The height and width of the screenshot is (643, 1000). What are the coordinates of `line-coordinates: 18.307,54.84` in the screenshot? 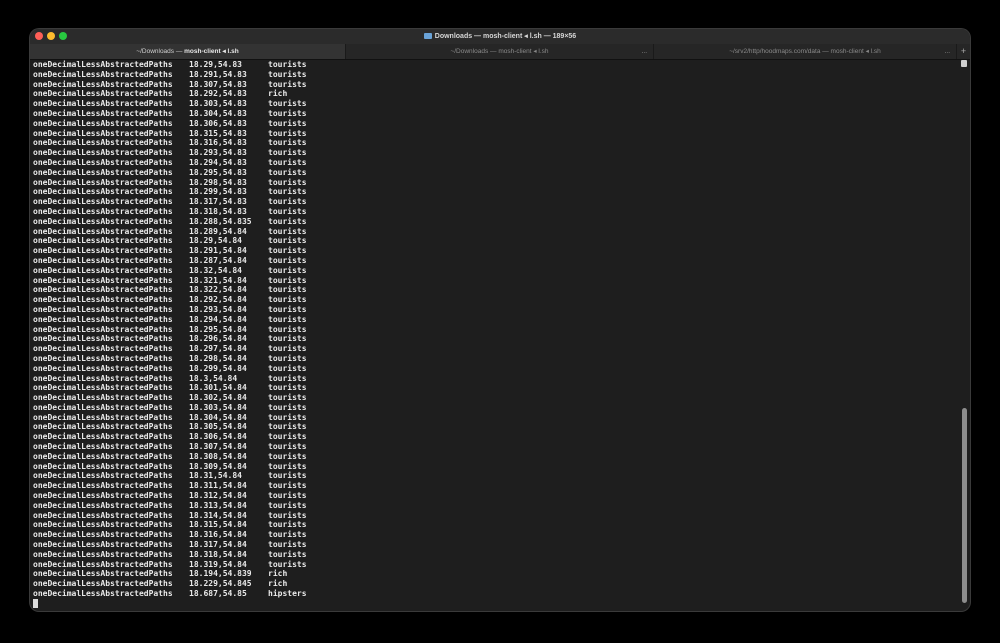 It's located at (218, 447).